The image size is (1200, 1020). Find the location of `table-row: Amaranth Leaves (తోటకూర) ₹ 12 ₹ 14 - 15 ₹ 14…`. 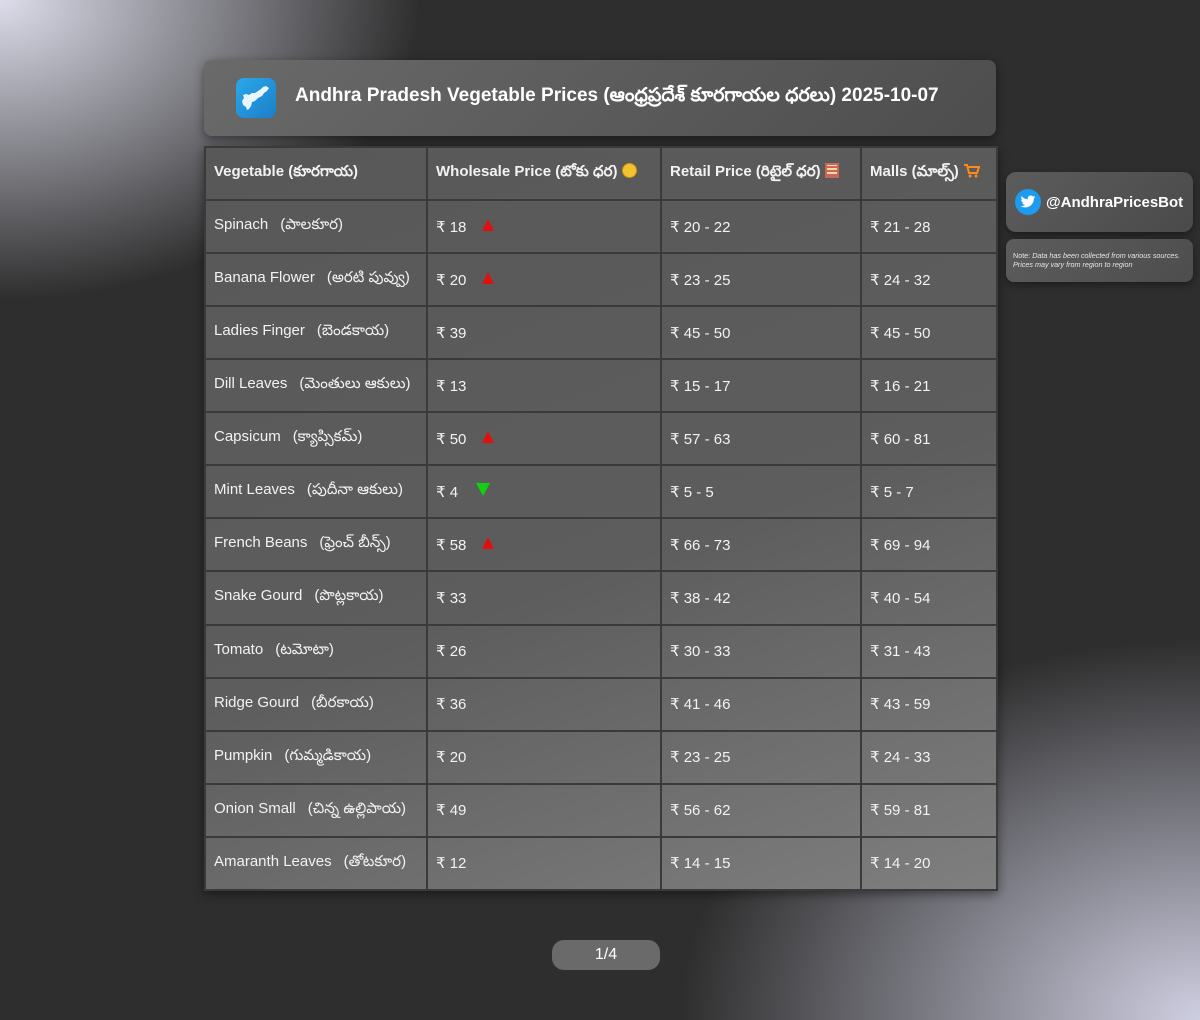

table-row: Amaranth Leaves (తోటకూర) ₹ 12 ₹ 14 - 15 ₹ 14… is located at coordinates (601, 863).